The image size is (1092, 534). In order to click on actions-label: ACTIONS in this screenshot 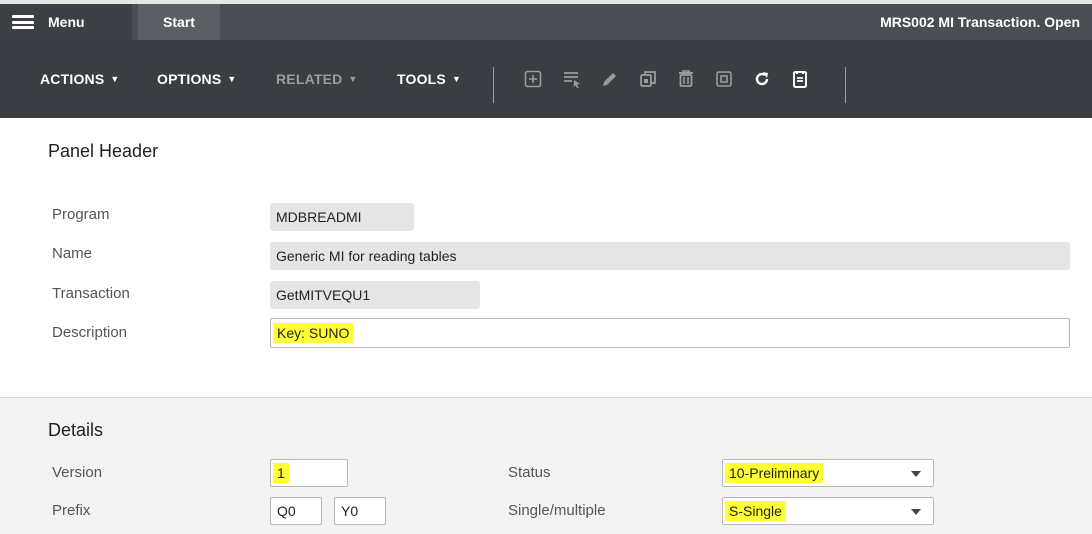, I will do `click(72, 79)`.